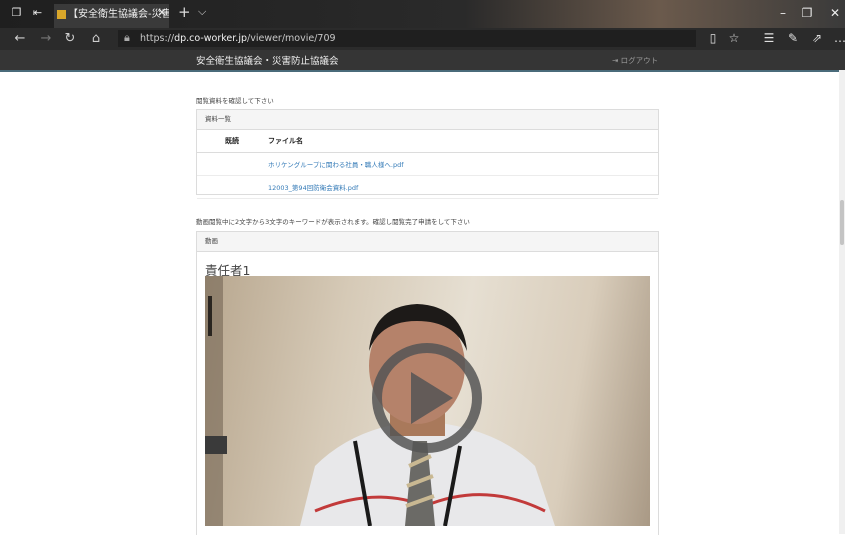 This screenshot has width=845, height=535. Describe the element at coordinates (422, 14) in the screenshot. I see `browser-title-bar: ❐ ⇤ 【安全衛生協議会-災害I × + ⌵ – ❐ ✕` at that location.